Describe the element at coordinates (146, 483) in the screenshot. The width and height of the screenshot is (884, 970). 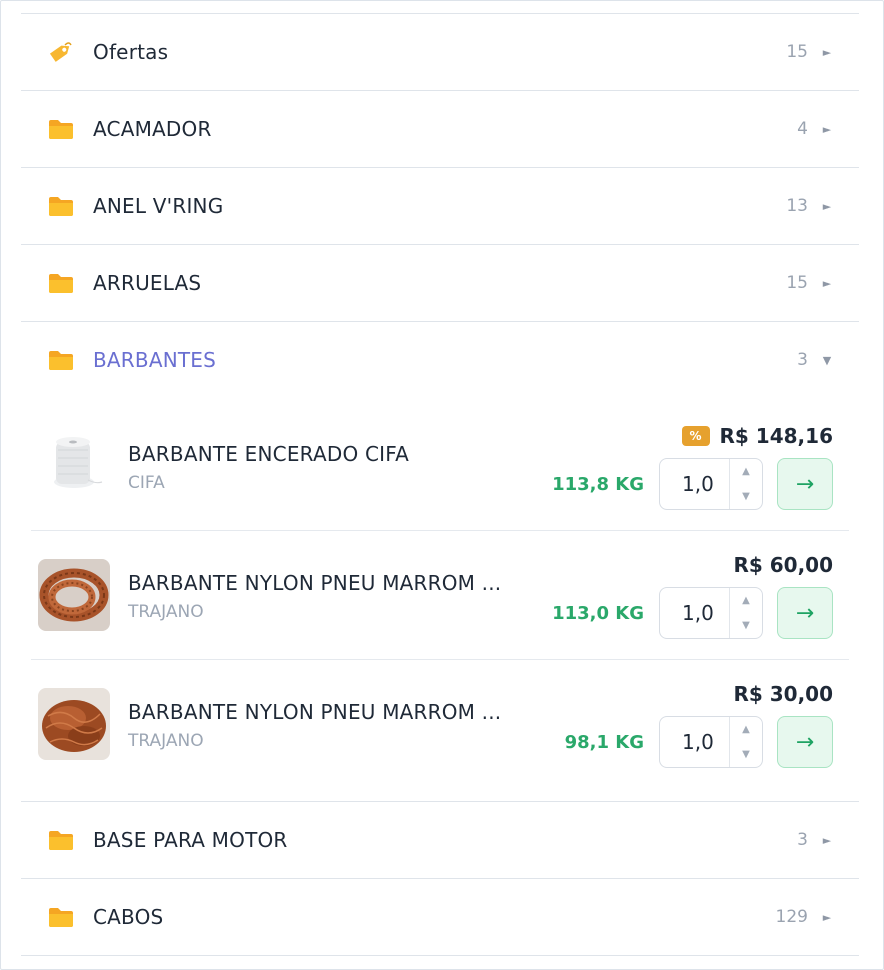
I see `product-brand: CIFA` at that location.